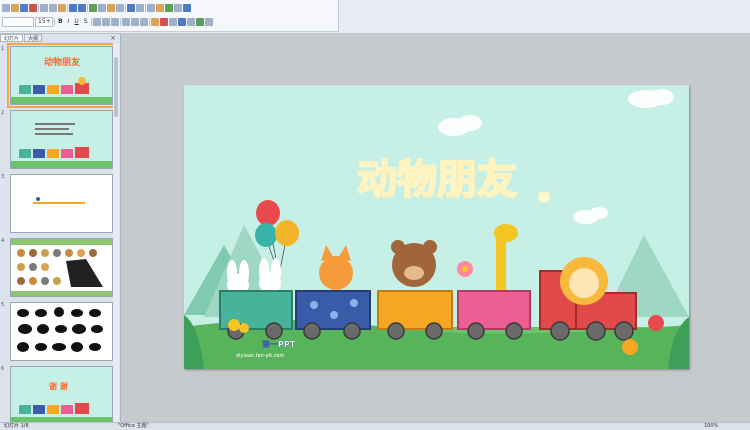 The height and width of the screenshot is (430, 750). What do you see at coordinates (3, 305) in the screenshot?
I see `slide-number: 5` at bounding box center [3, 305].